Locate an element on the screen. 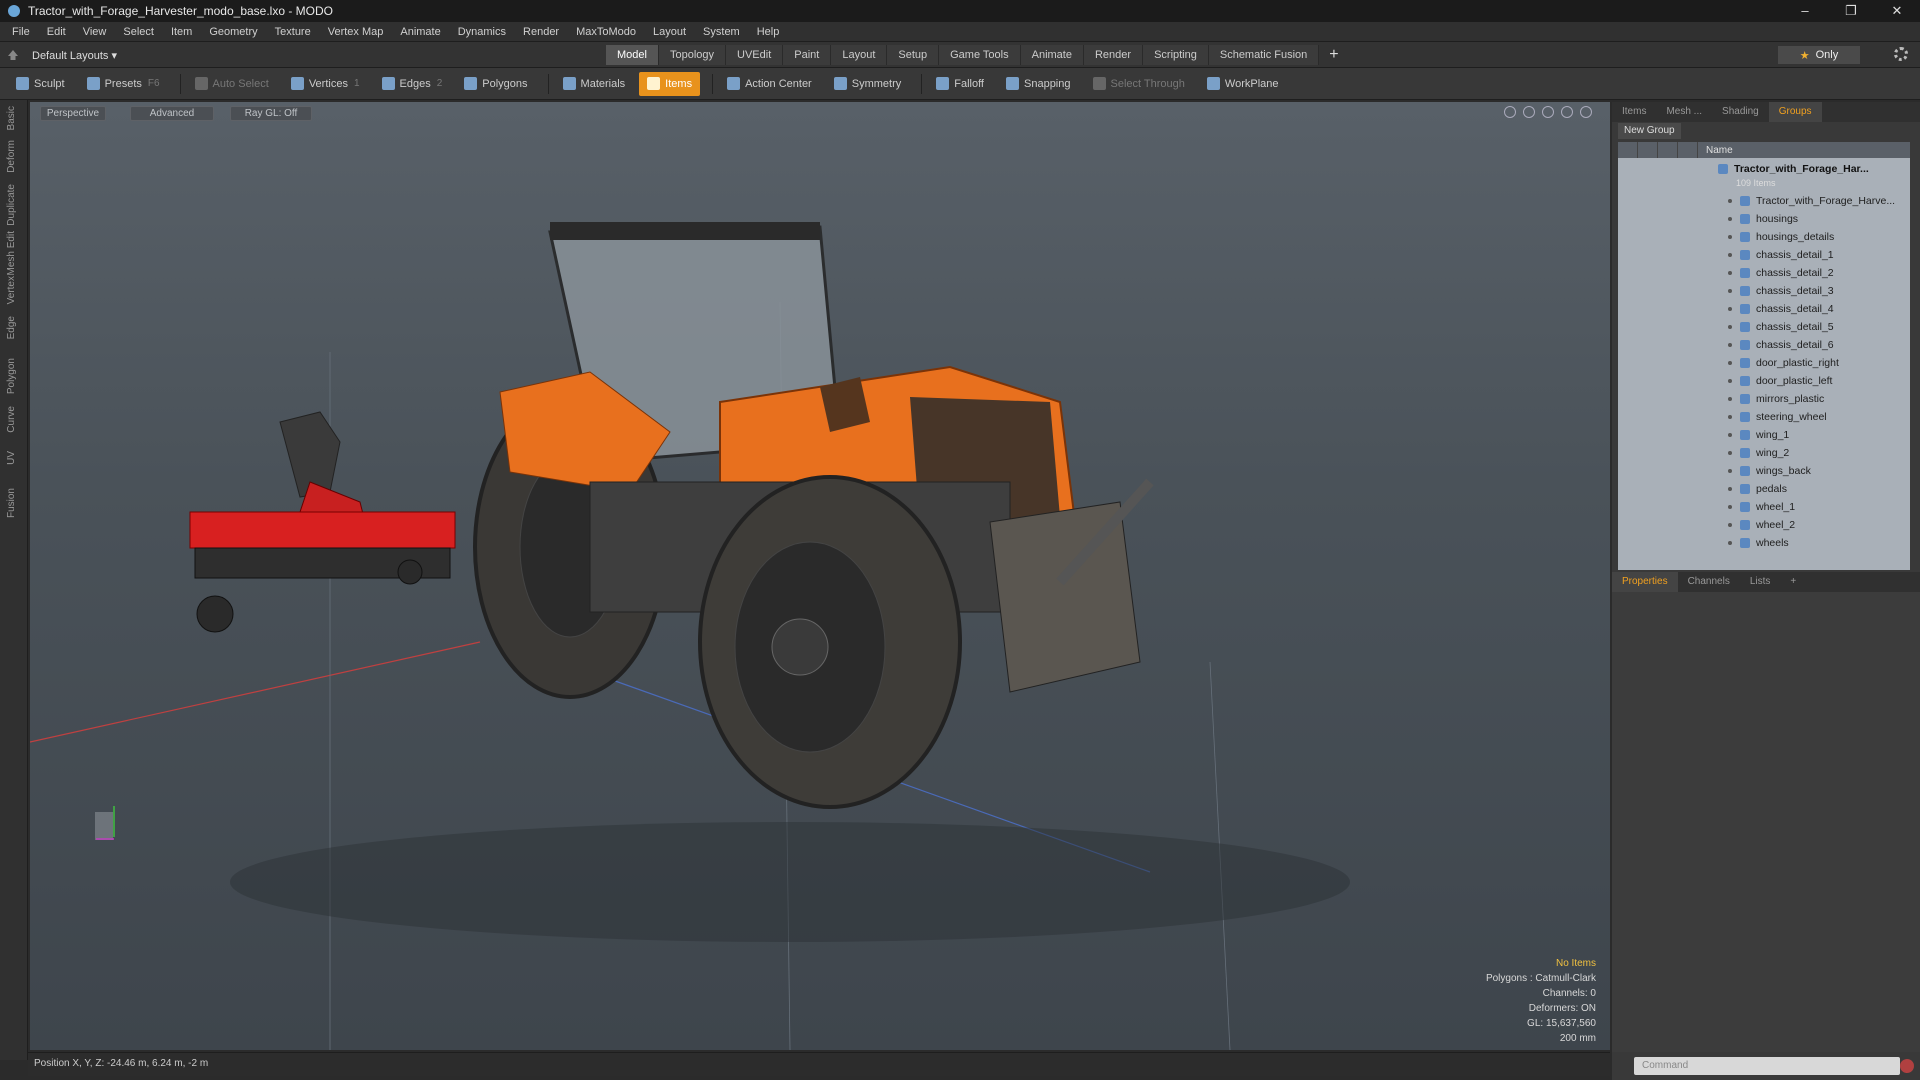 The image size is (1920, 1080). left-tab-duplicate: Duplicate is located at coordinates (13, 205).